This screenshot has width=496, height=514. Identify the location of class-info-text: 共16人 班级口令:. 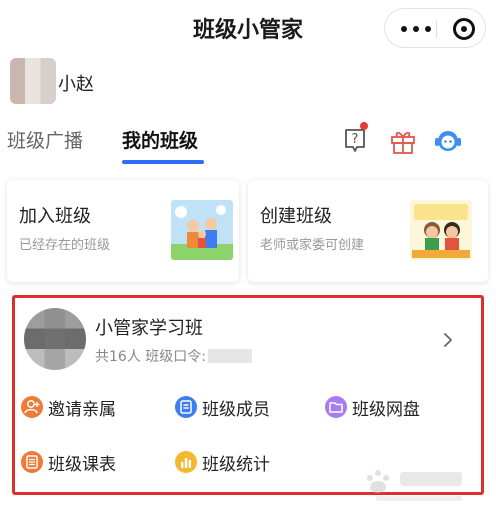
(150, 357).